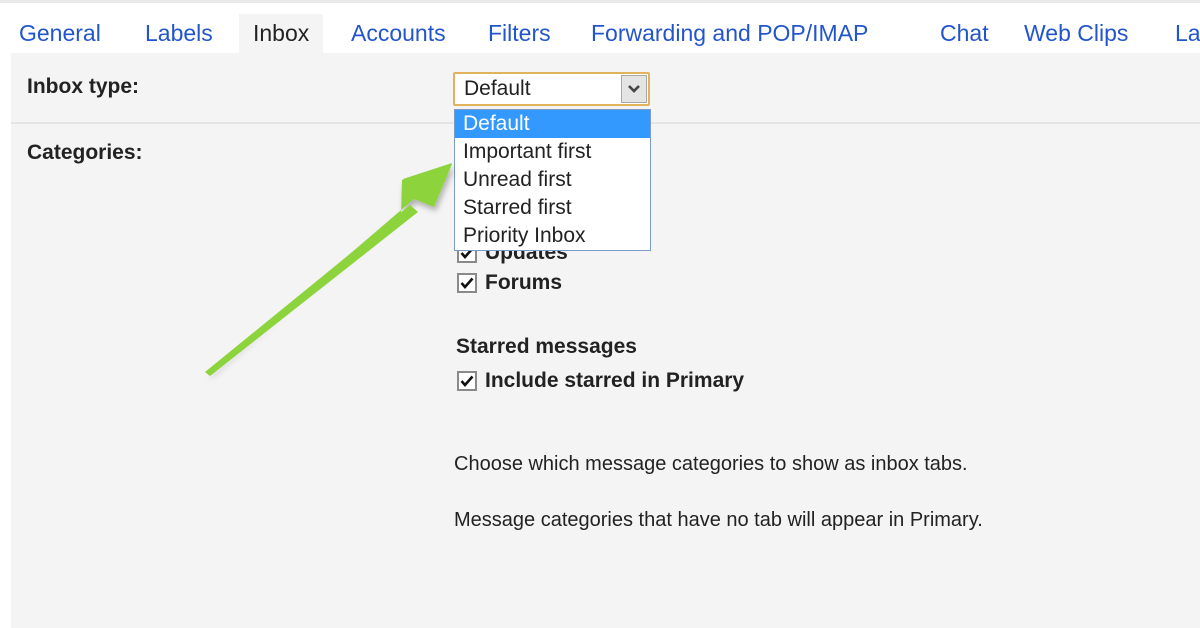  Describe the element at coordinates (1187, 33) in the screenshot. I see `tab-labs: La` at that location.